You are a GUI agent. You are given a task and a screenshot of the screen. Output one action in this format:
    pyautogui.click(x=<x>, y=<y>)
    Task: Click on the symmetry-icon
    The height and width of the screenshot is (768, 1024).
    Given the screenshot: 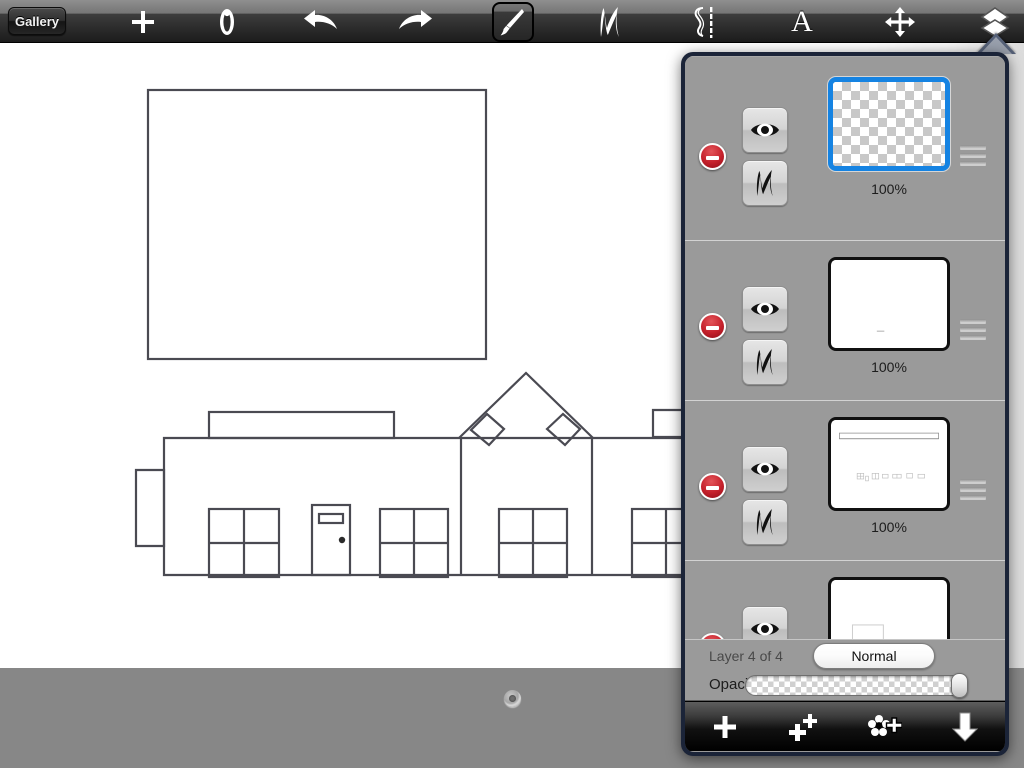 What is the action you would take?
    pyautogui.click(x=705, y=21)
    